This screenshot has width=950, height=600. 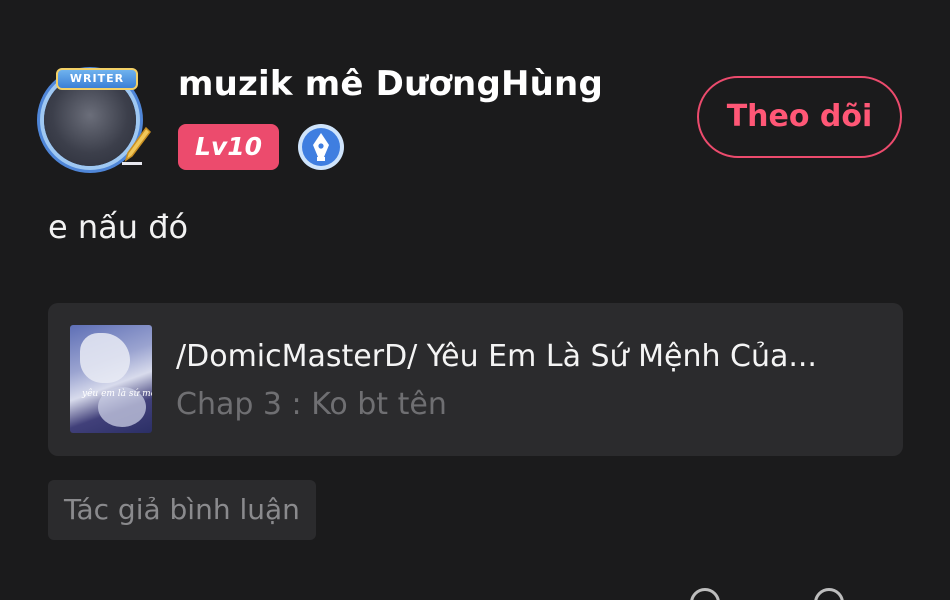 What do you see at coordinates (117, 394) in the screenshot?
I see `cover-caption: yêu em là sứ mệnh` at bounding box center [117, 394].